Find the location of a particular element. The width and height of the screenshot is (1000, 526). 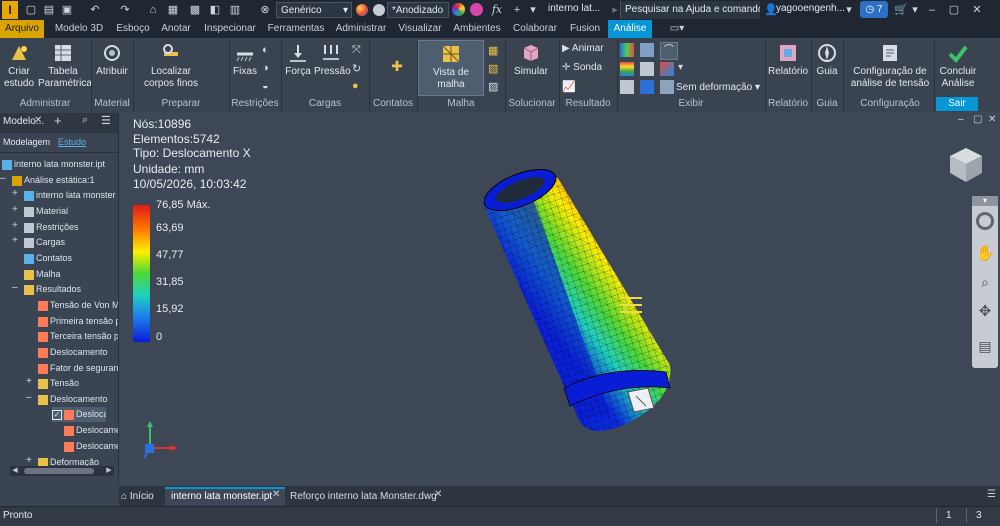

ipro-icon: ▥ is located at coordinates (235, 10).